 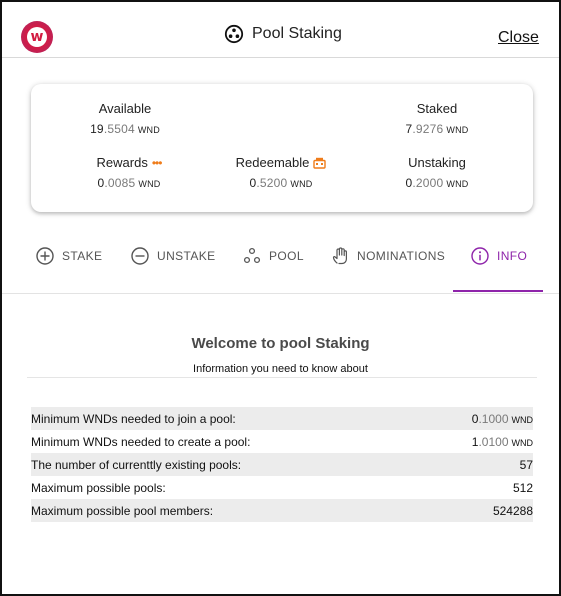 What do you see at coordinates (282, 487) in the screenshot?
I see `table-row: Maximum possible pools: 512` at bounding box center [282, 487].